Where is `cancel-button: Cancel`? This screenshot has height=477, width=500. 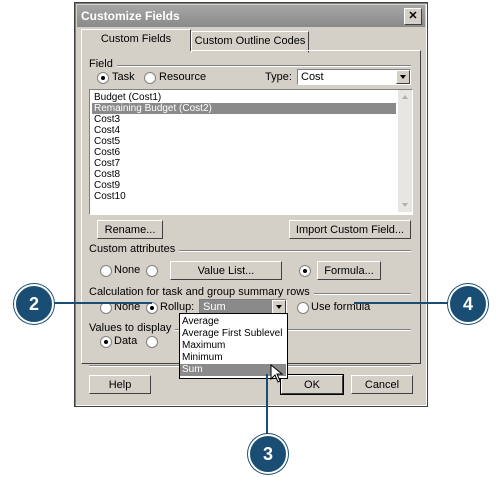 cancel-button: Cancel is located at coordinates (382, 384).